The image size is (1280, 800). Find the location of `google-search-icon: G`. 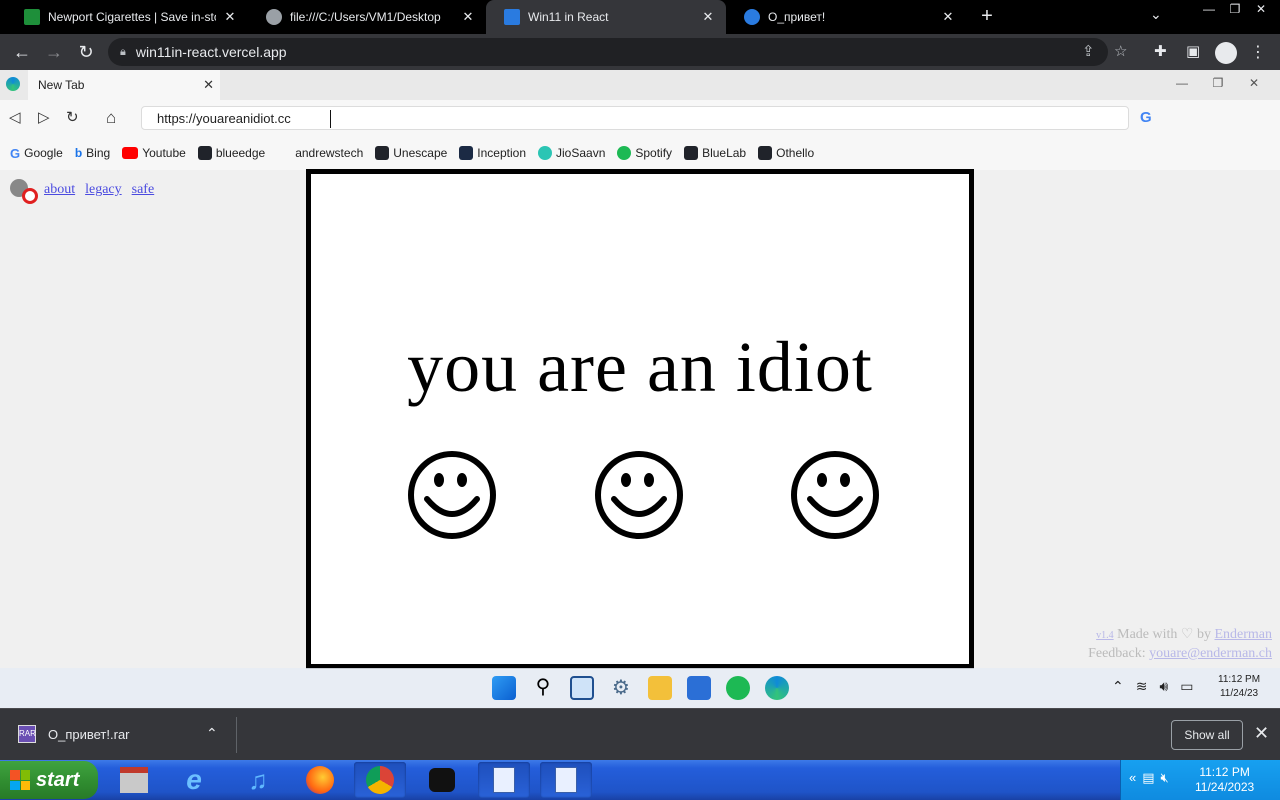

google-search-icon: G is located at coordinates (1146, 117).